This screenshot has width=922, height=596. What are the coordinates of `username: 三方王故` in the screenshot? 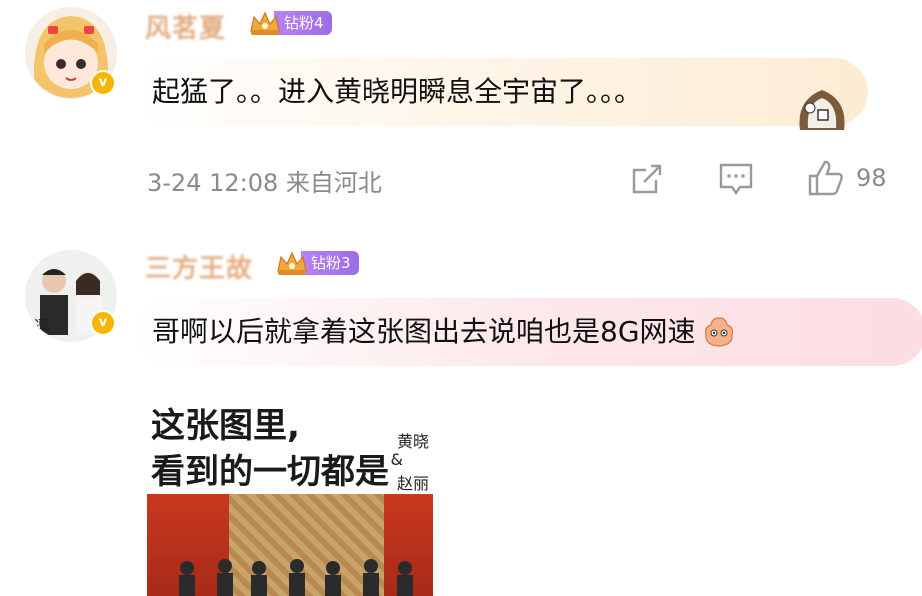 It's located at (199, 266).